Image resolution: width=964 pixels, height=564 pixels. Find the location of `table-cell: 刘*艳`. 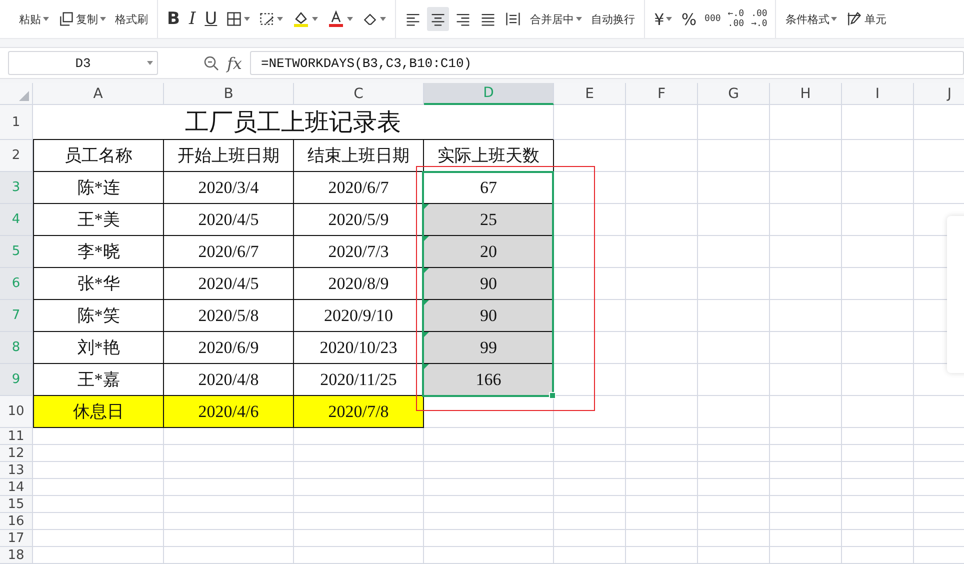

table-cell: 刘*艳 is located at coordinates (98, 348).